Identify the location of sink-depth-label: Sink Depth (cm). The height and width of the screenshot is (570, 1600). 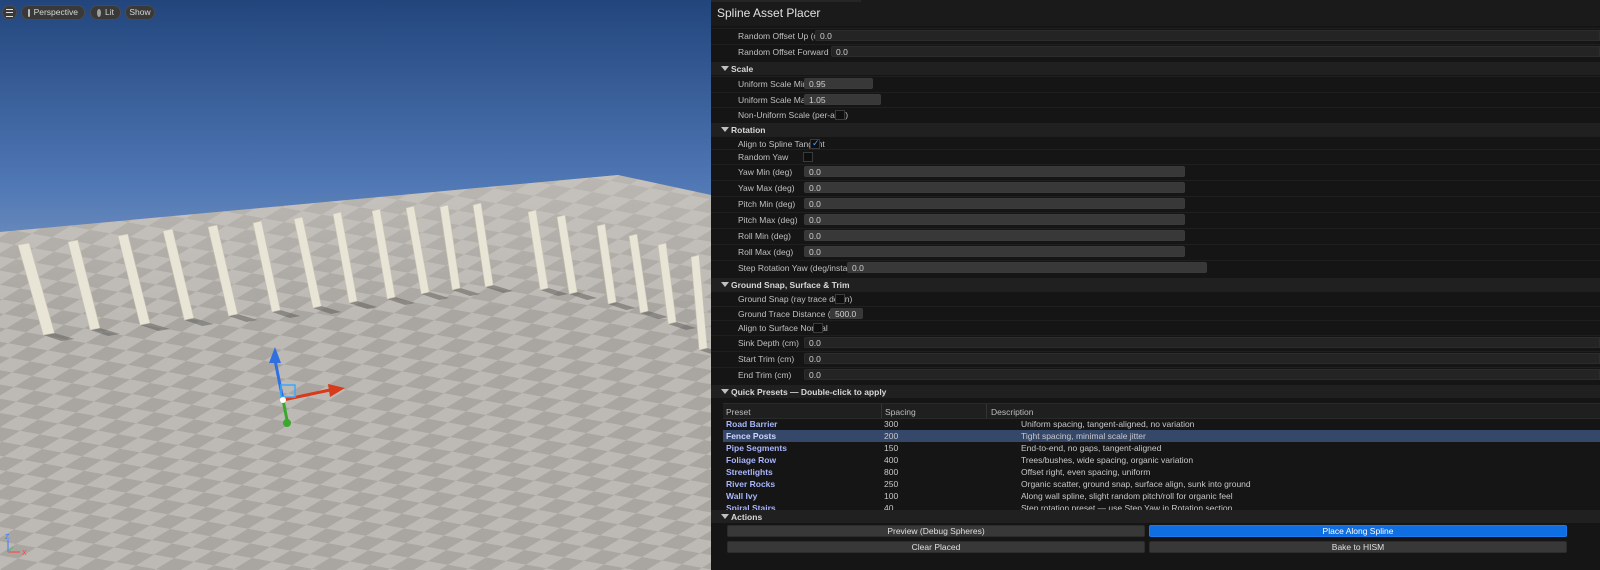
(768, 343).